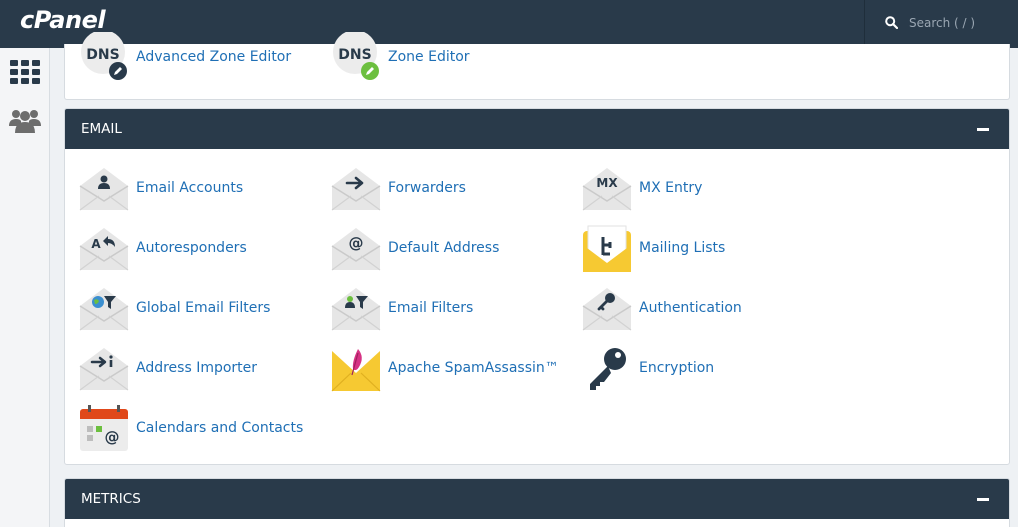 Image resolution: width=1018 pixels, height=527 pixels. What do you see at coordinates (104, 308) in the screenshot?
I see `envelope-globe-filter-icon` at bounding box center [104, 308].